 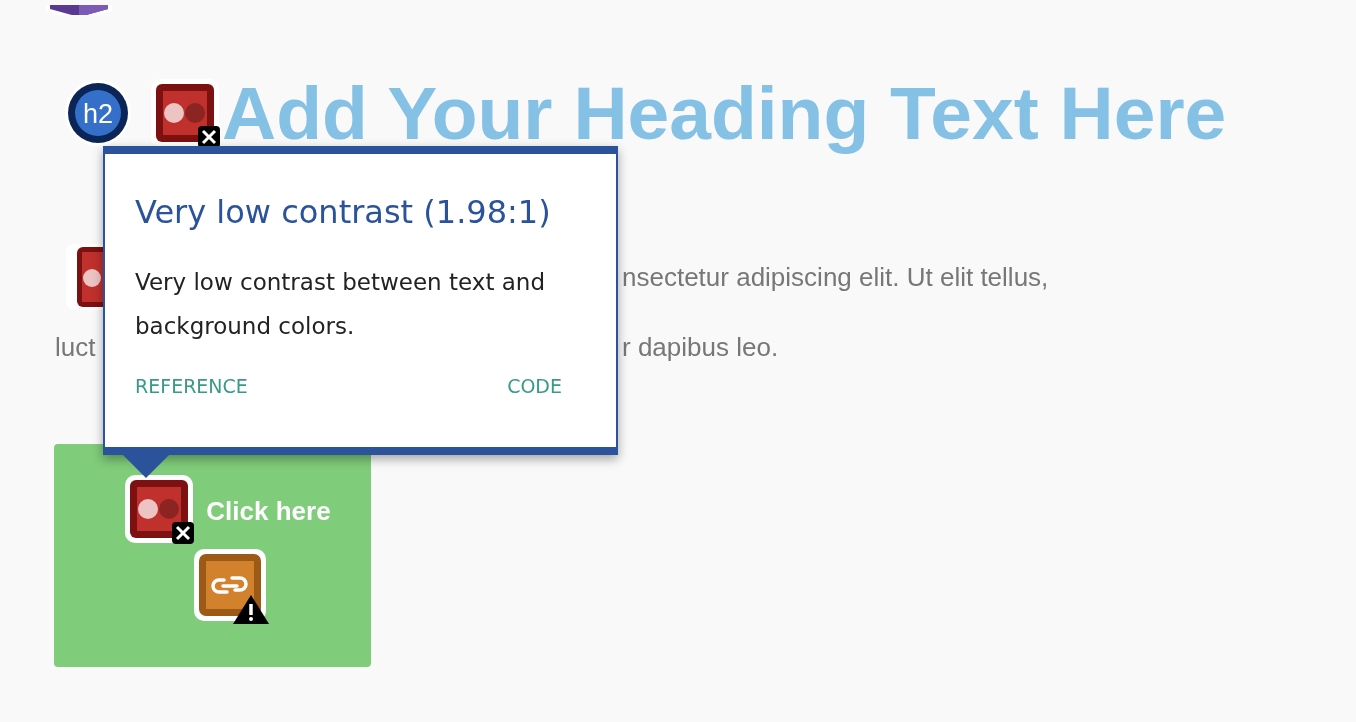 I want to click on paragraph-text: nsectetur adipiscing elit. Ut elit tellus,, so click(x=835, y=277).